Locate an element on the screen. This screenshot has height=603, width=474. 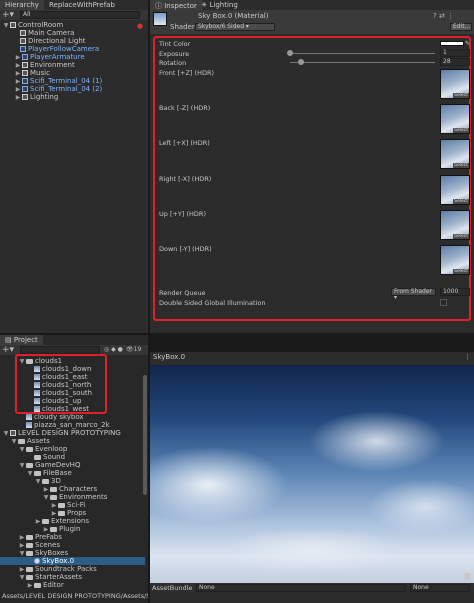
left-texture-slot: Select is located at coordinates (455, 154).